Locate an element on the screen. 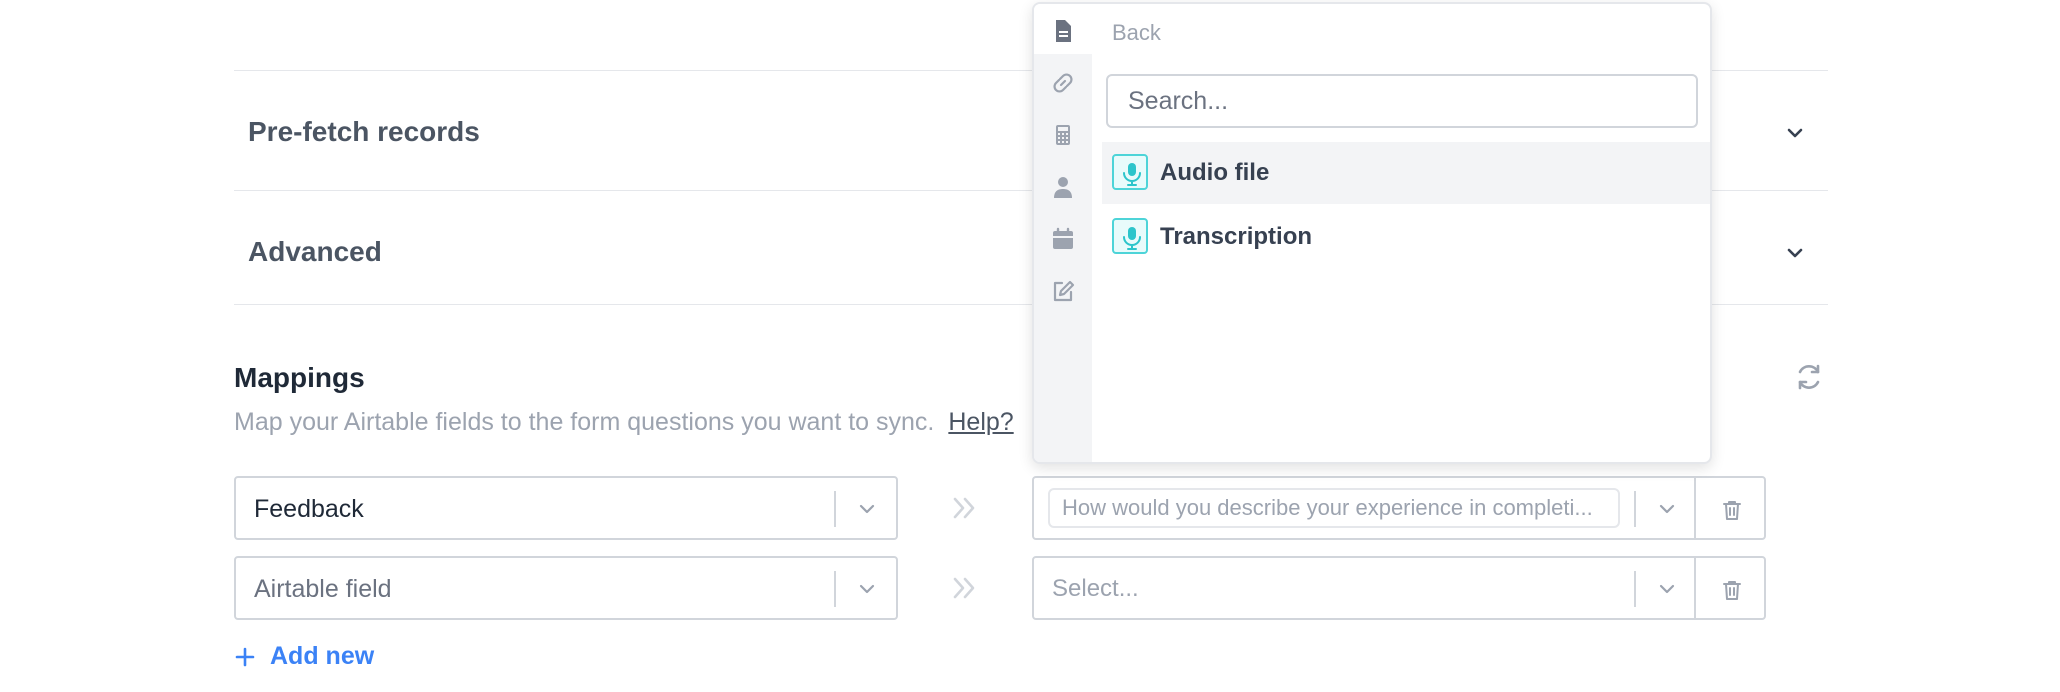 The image size is (2060, 692). airtable-field-value: Feedback is located at coordinates (309, 509).